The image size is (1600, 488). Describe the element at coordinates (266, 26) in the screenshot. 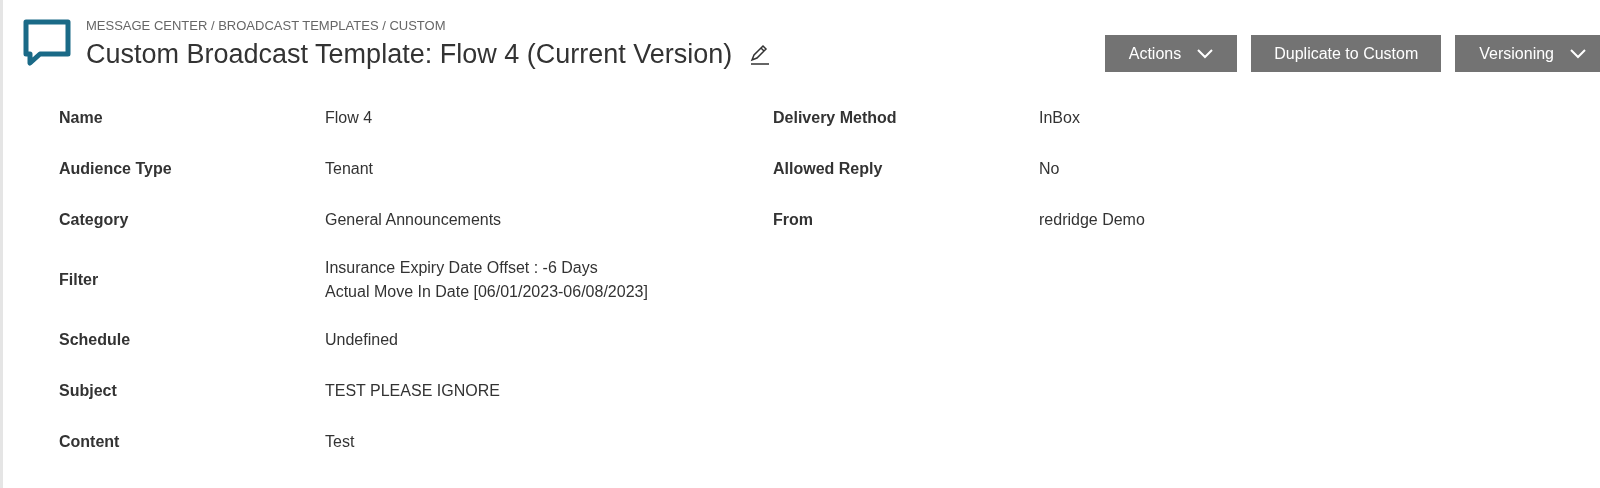

I see `breadcrumb: MESSAGE CENTER / BROADCAST TEMPLATES / CUSTOM` at that location.